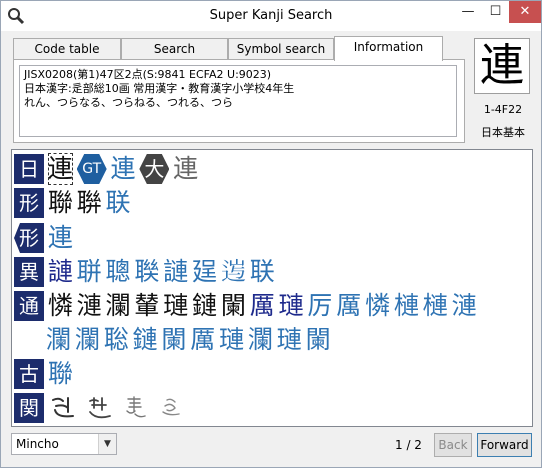 The width and height of the screenshot is (542, 468). I want to click on kanji-cell: 輦, so click(146, 306).